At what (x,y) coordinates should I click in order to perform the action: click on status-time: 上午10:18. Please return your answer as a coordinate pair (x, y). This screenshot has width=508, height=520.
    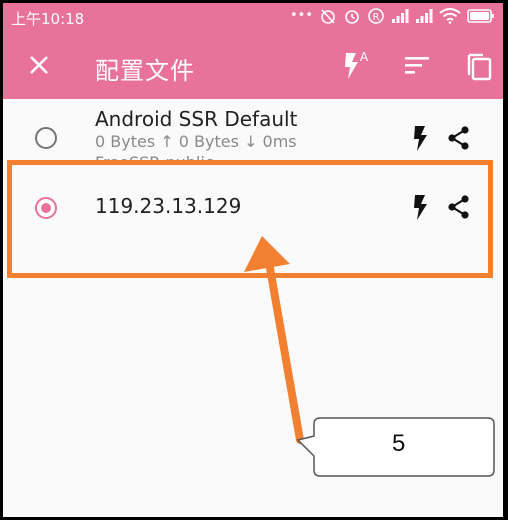
    Looking at the image, I should click on (48, 19).